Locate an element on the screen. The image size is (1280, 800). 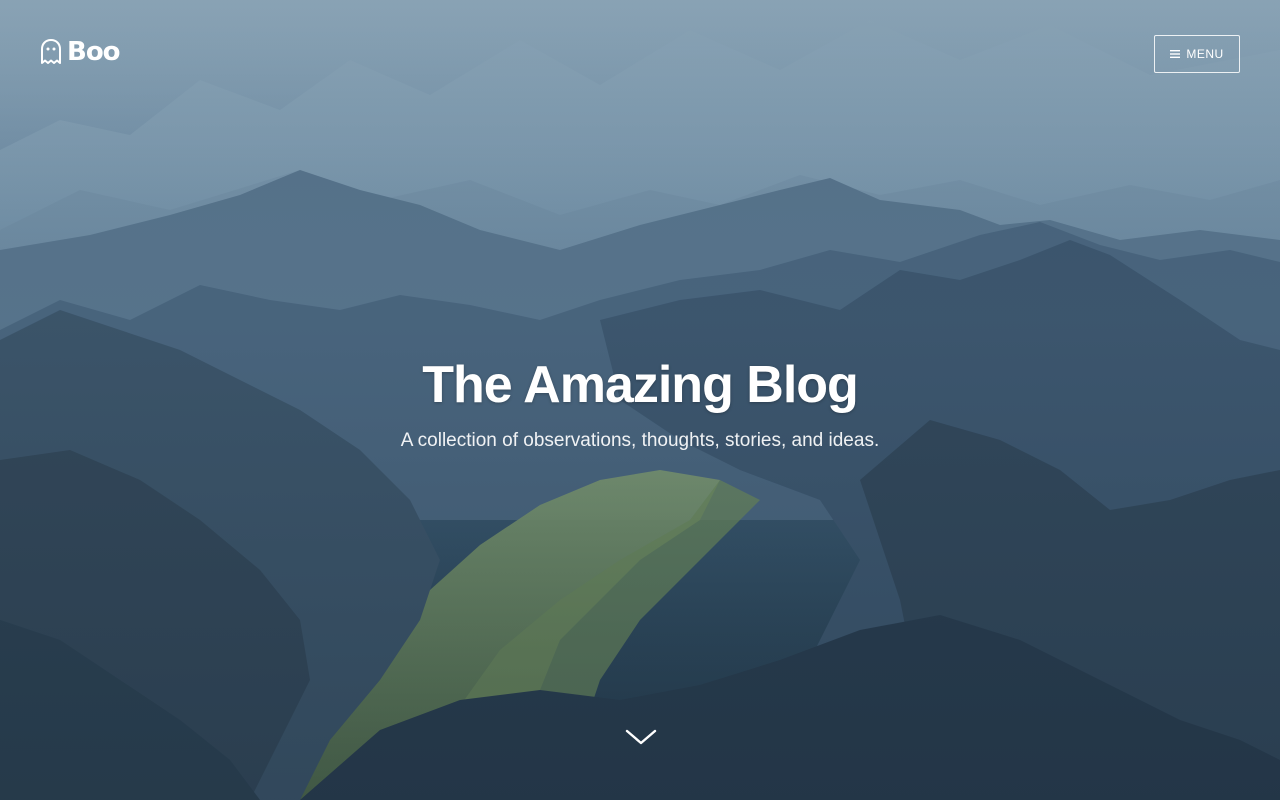
logo-text: Boo is located at coordinates (94, 52).